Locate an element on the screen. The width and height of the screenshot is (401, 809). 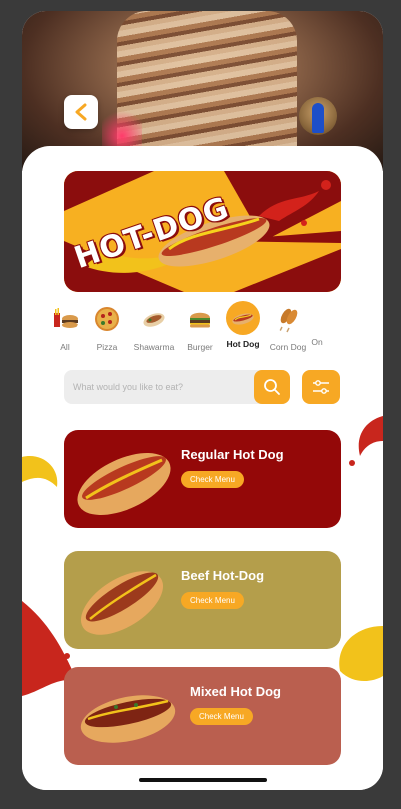
menu-card-regular-hot-dog: Regular Hot Dog Check Menu is located at coordinates (202, 479).